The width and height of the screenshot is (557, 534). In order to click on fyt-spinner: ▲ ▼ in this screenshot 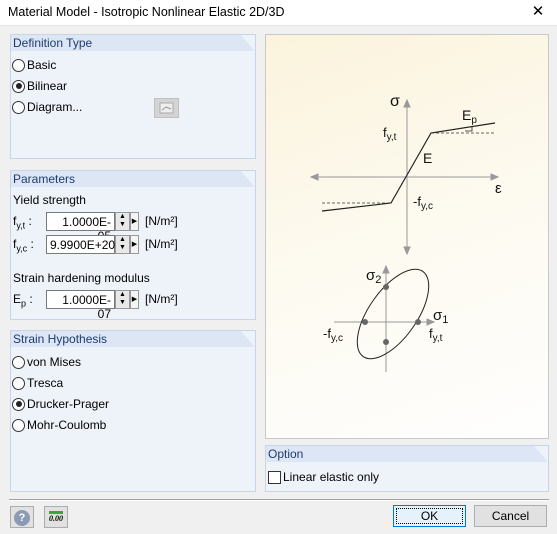, I will do `click(122, 221)`.